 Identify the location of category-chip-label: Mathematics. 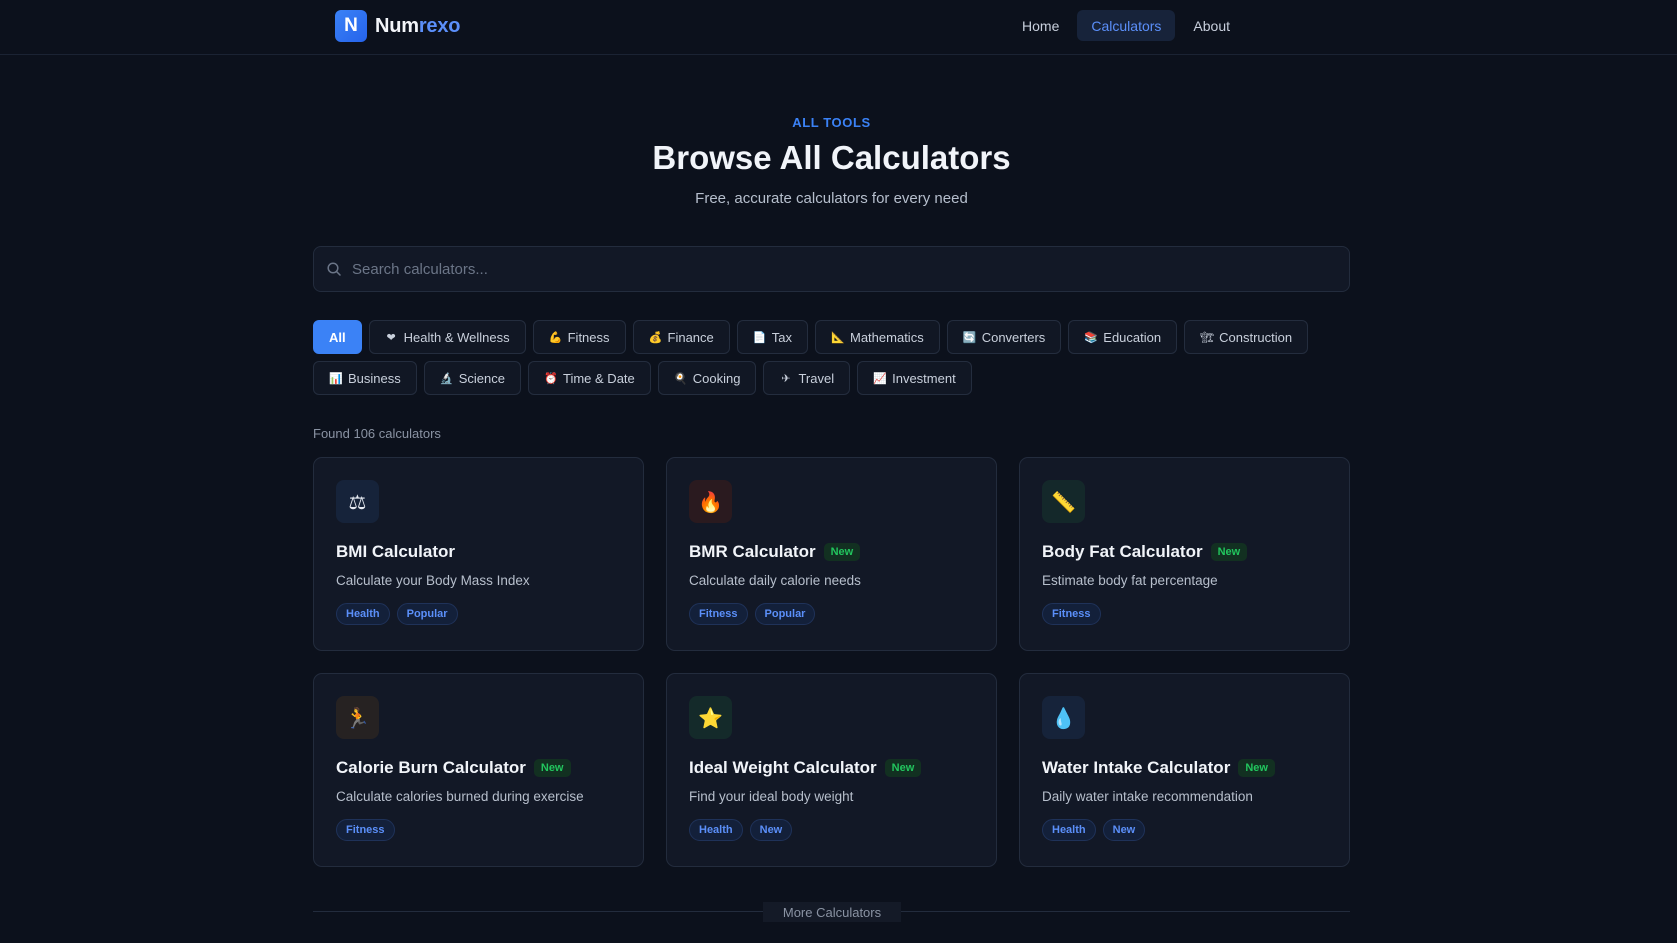
(887, 337).